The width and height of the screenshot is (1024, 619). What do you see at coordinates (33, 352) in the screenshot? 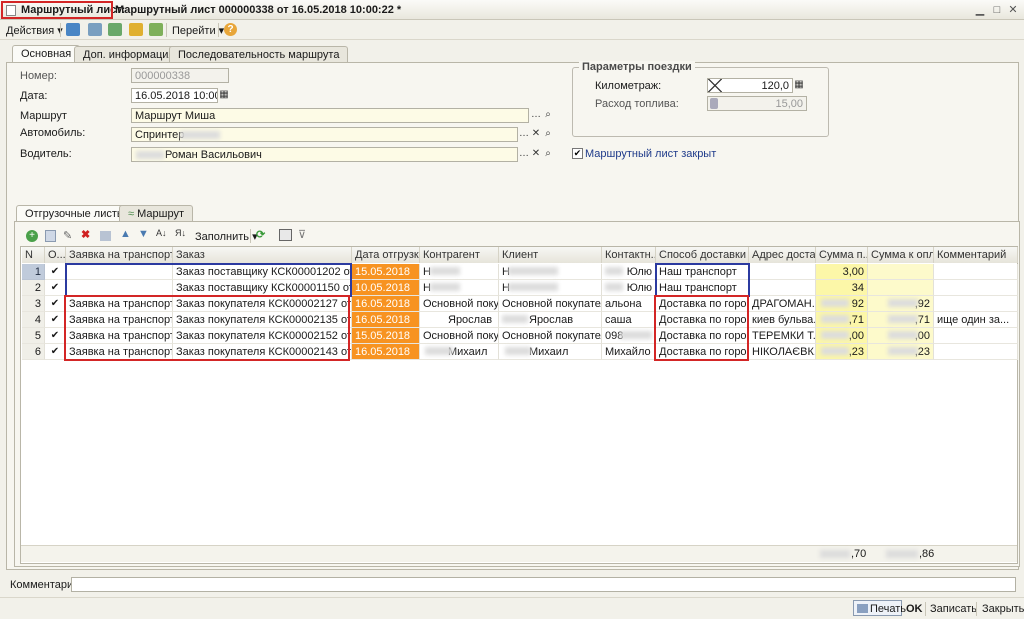
I see `cell-n: 6` at bounding box center [33, 352].